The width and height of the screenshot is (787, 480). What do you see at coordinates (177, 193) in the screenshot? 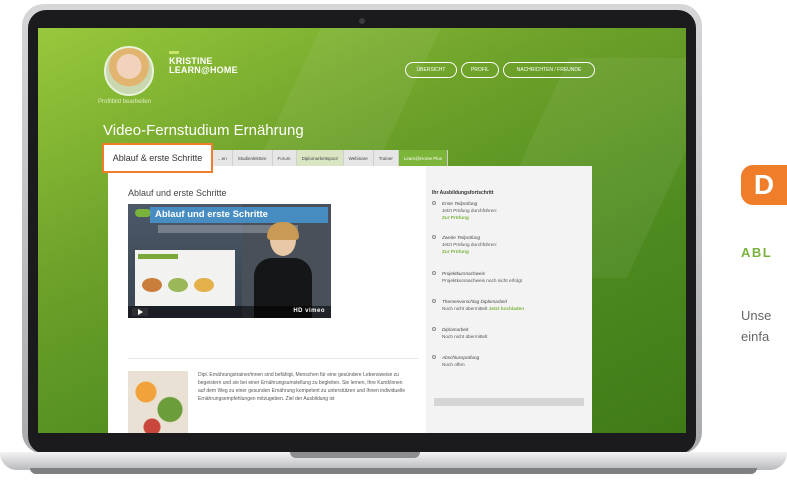
I see `section-title: Ablauf und erste Schritte` at bounding box center [177, 193].